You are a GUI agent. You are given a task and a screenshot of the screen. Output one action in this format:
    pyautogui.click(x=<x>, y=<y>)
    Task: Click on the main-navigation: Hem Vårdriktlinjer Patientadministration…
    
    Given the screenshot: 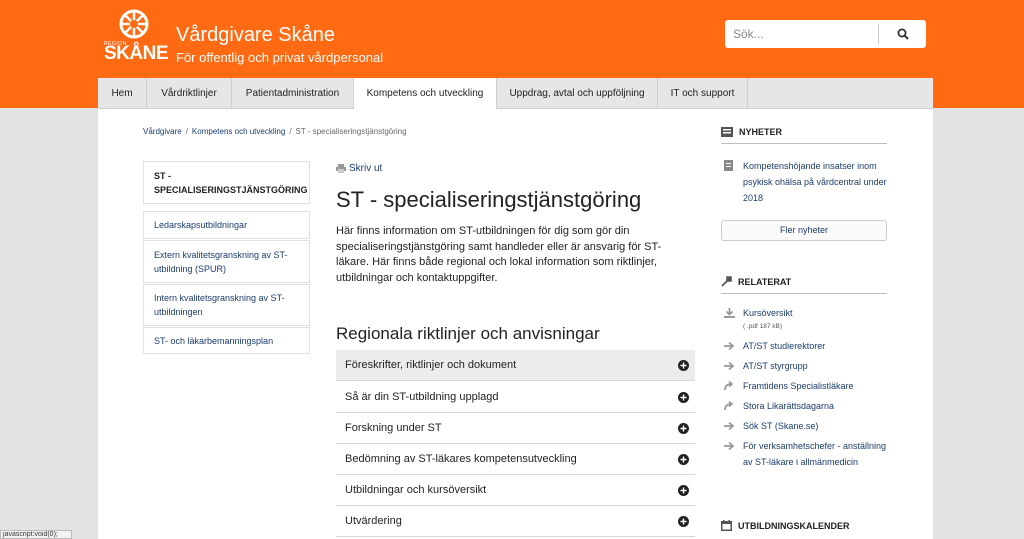 What is the action you would take?
    pyautogui.click(x=515, y=93)
    